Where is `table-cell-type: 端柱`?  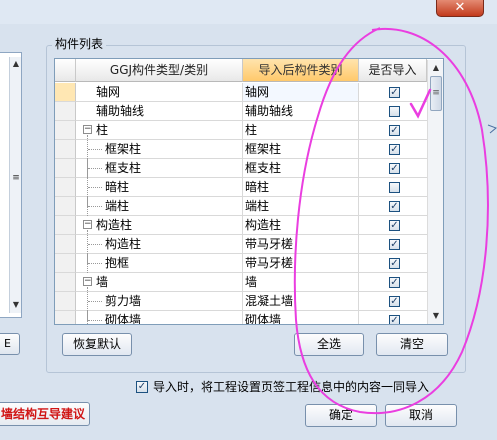 table-cell-type: 端柱 is located at coordinates (159, 206).